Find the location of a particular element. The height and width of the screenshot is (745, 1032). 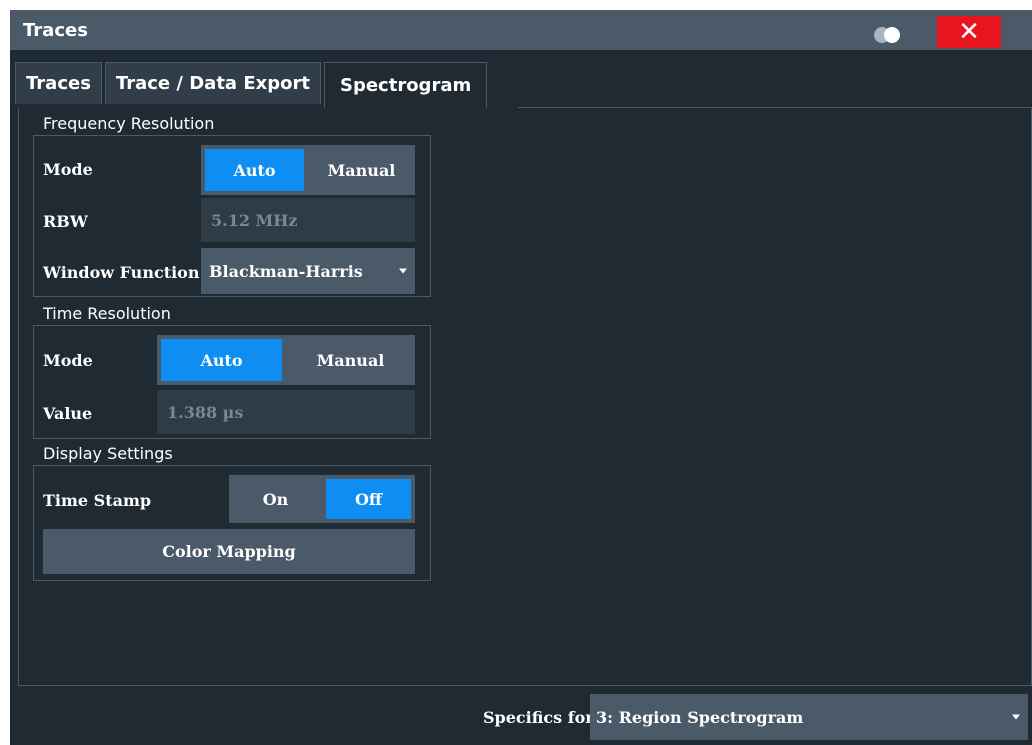

time-stamp-label: Time Stamp is located at coordinates (97, 500).